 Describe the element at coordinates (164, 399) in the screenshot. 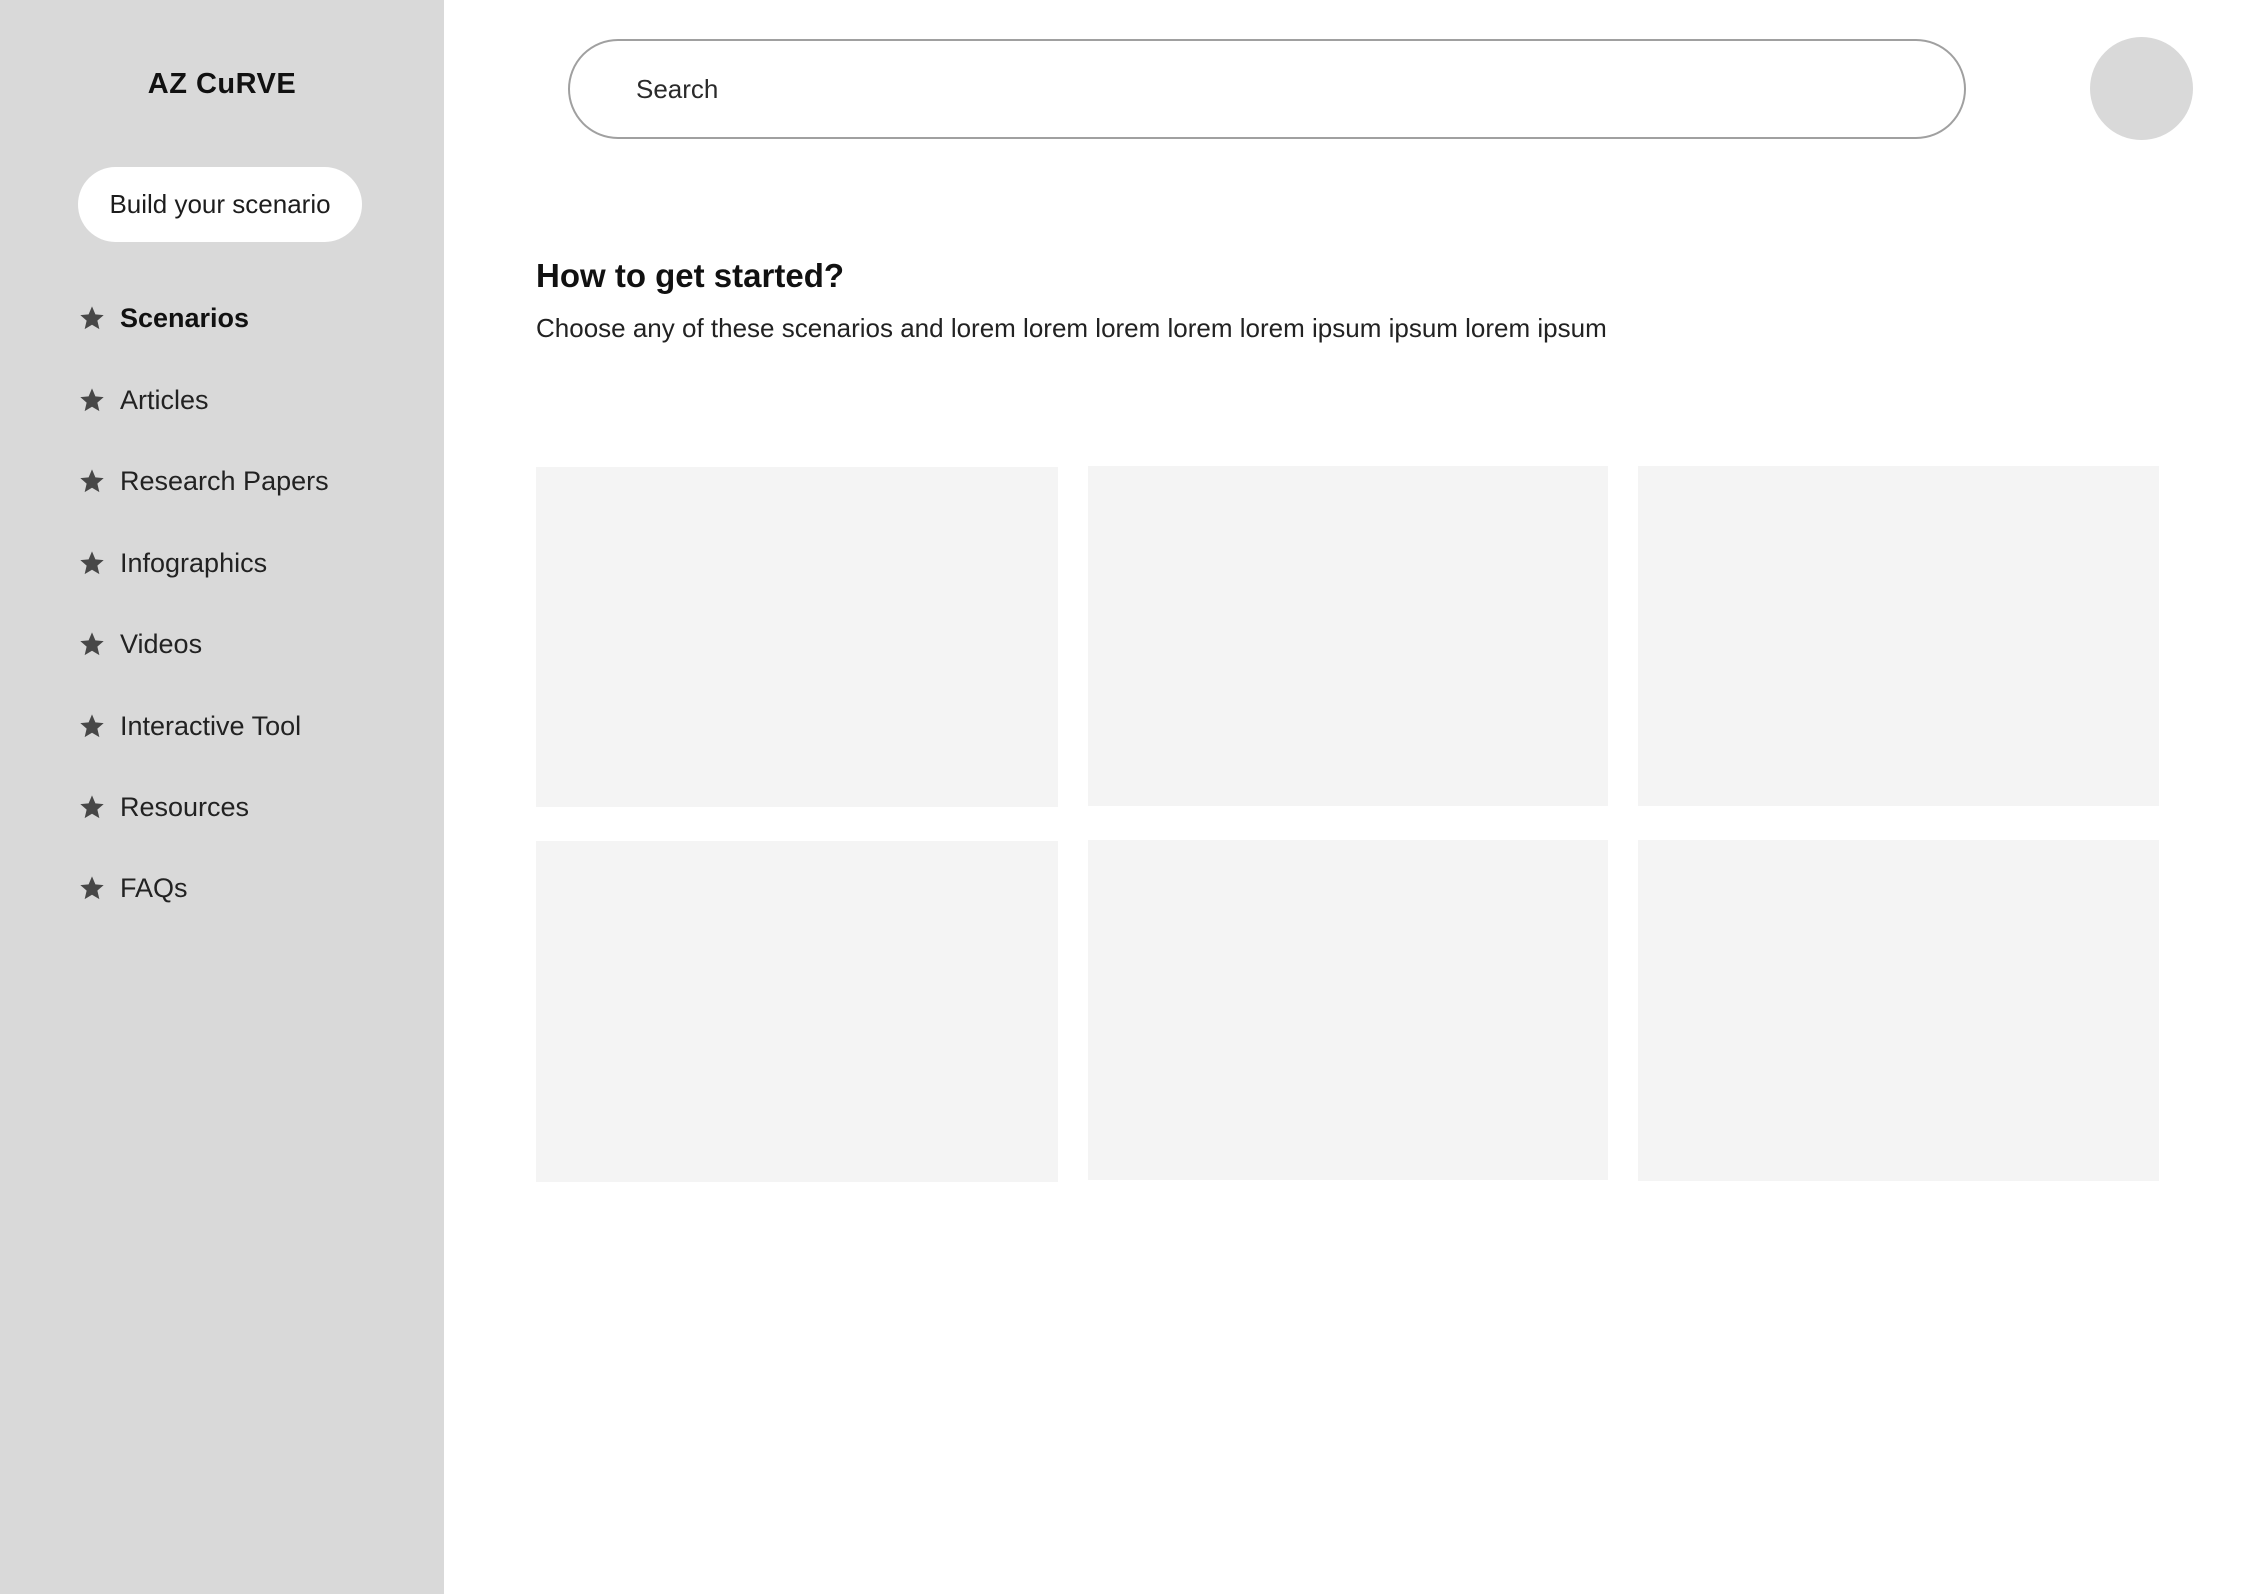

I see `sidebar-item-label: Articles` at that location.